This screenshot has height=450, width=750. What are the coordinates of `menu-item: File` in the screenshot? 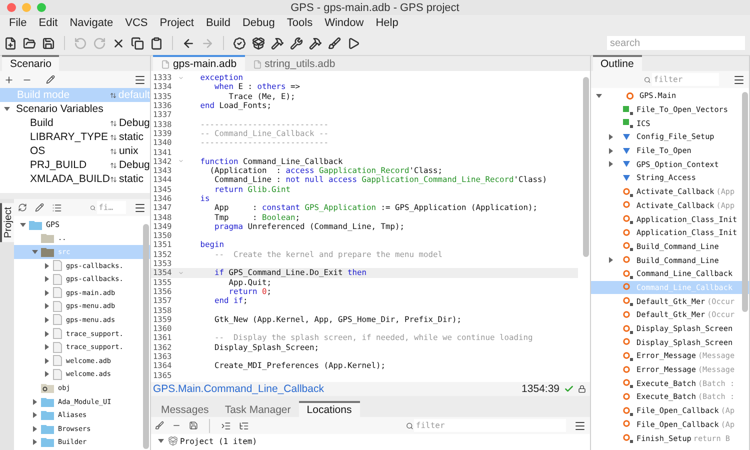 It's located at (18, 23).